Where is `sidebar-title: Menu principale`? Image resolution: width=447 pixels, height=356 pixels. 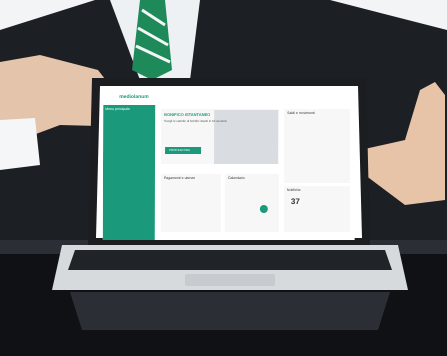
sidebar-title: Menu principale is located at coordinates (117, 109).